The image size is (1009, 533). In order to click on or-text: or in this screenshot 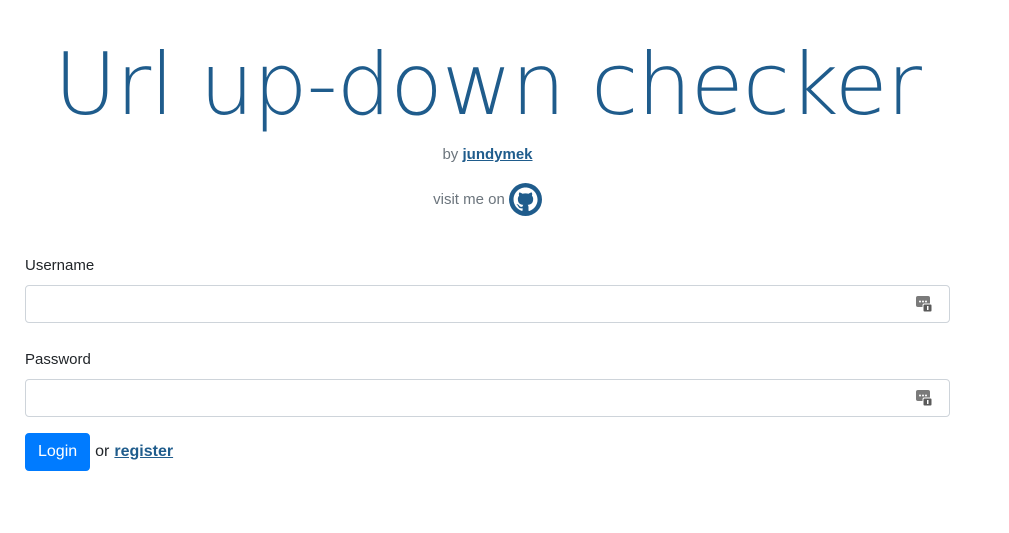, I will do `click(102, 451)`.